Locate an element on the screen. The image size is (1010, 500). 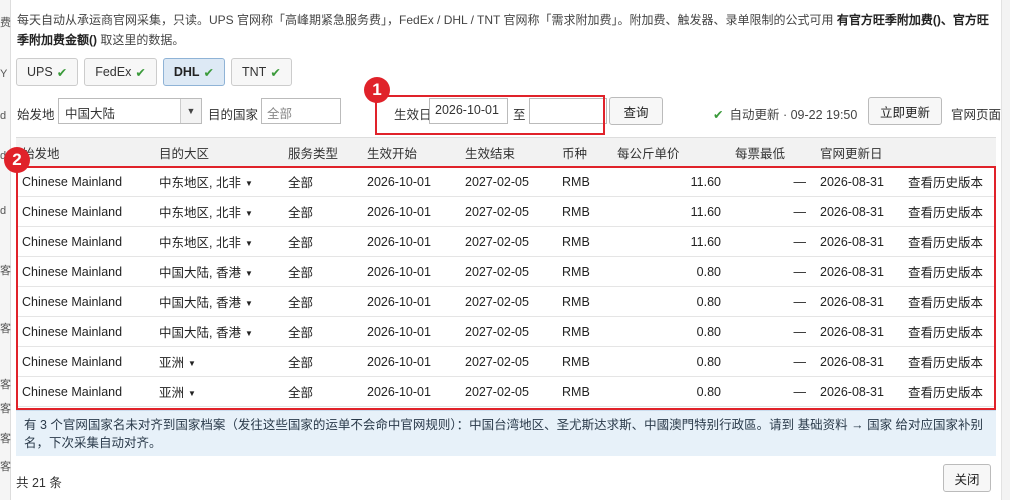
destination-label: 目的国家 is located at coordinates (233, 115).